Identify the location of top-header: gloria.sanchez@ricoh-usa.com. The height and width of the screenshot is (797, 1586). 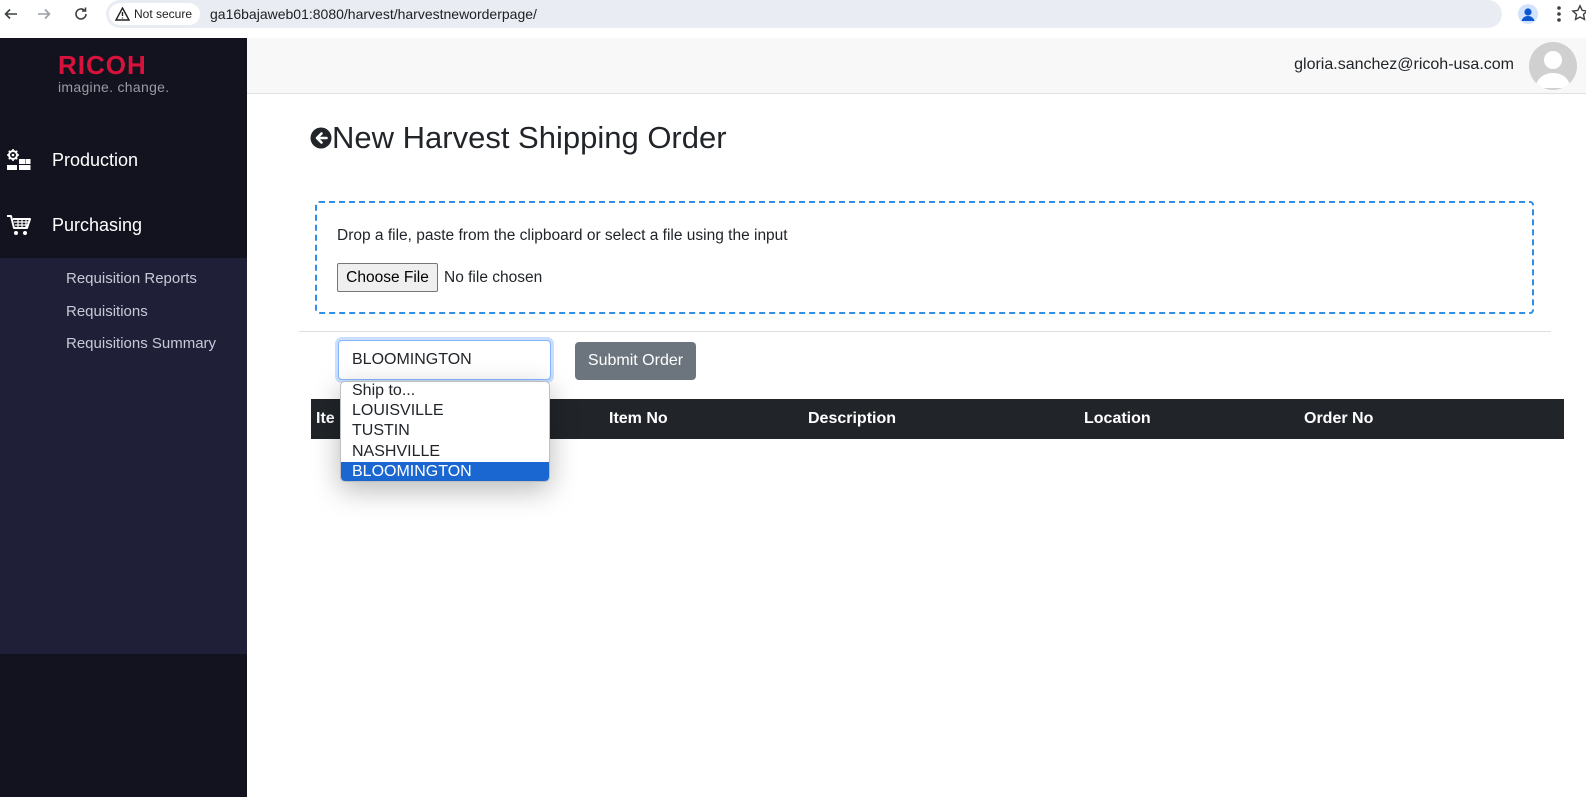
(916, 66).